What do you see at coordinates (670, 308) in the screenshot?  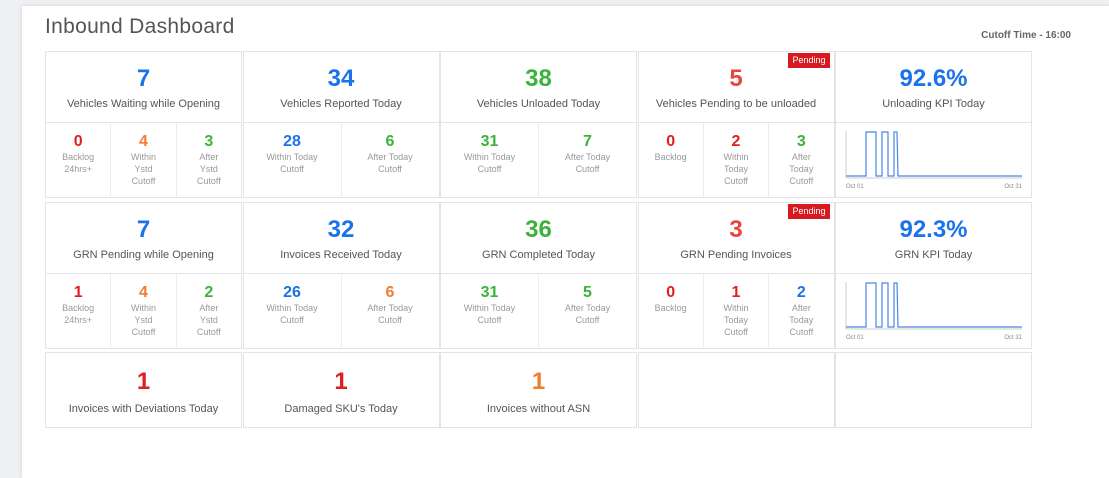 I see `breakdown-caption: Backlog` at bounding box center [670, 308].